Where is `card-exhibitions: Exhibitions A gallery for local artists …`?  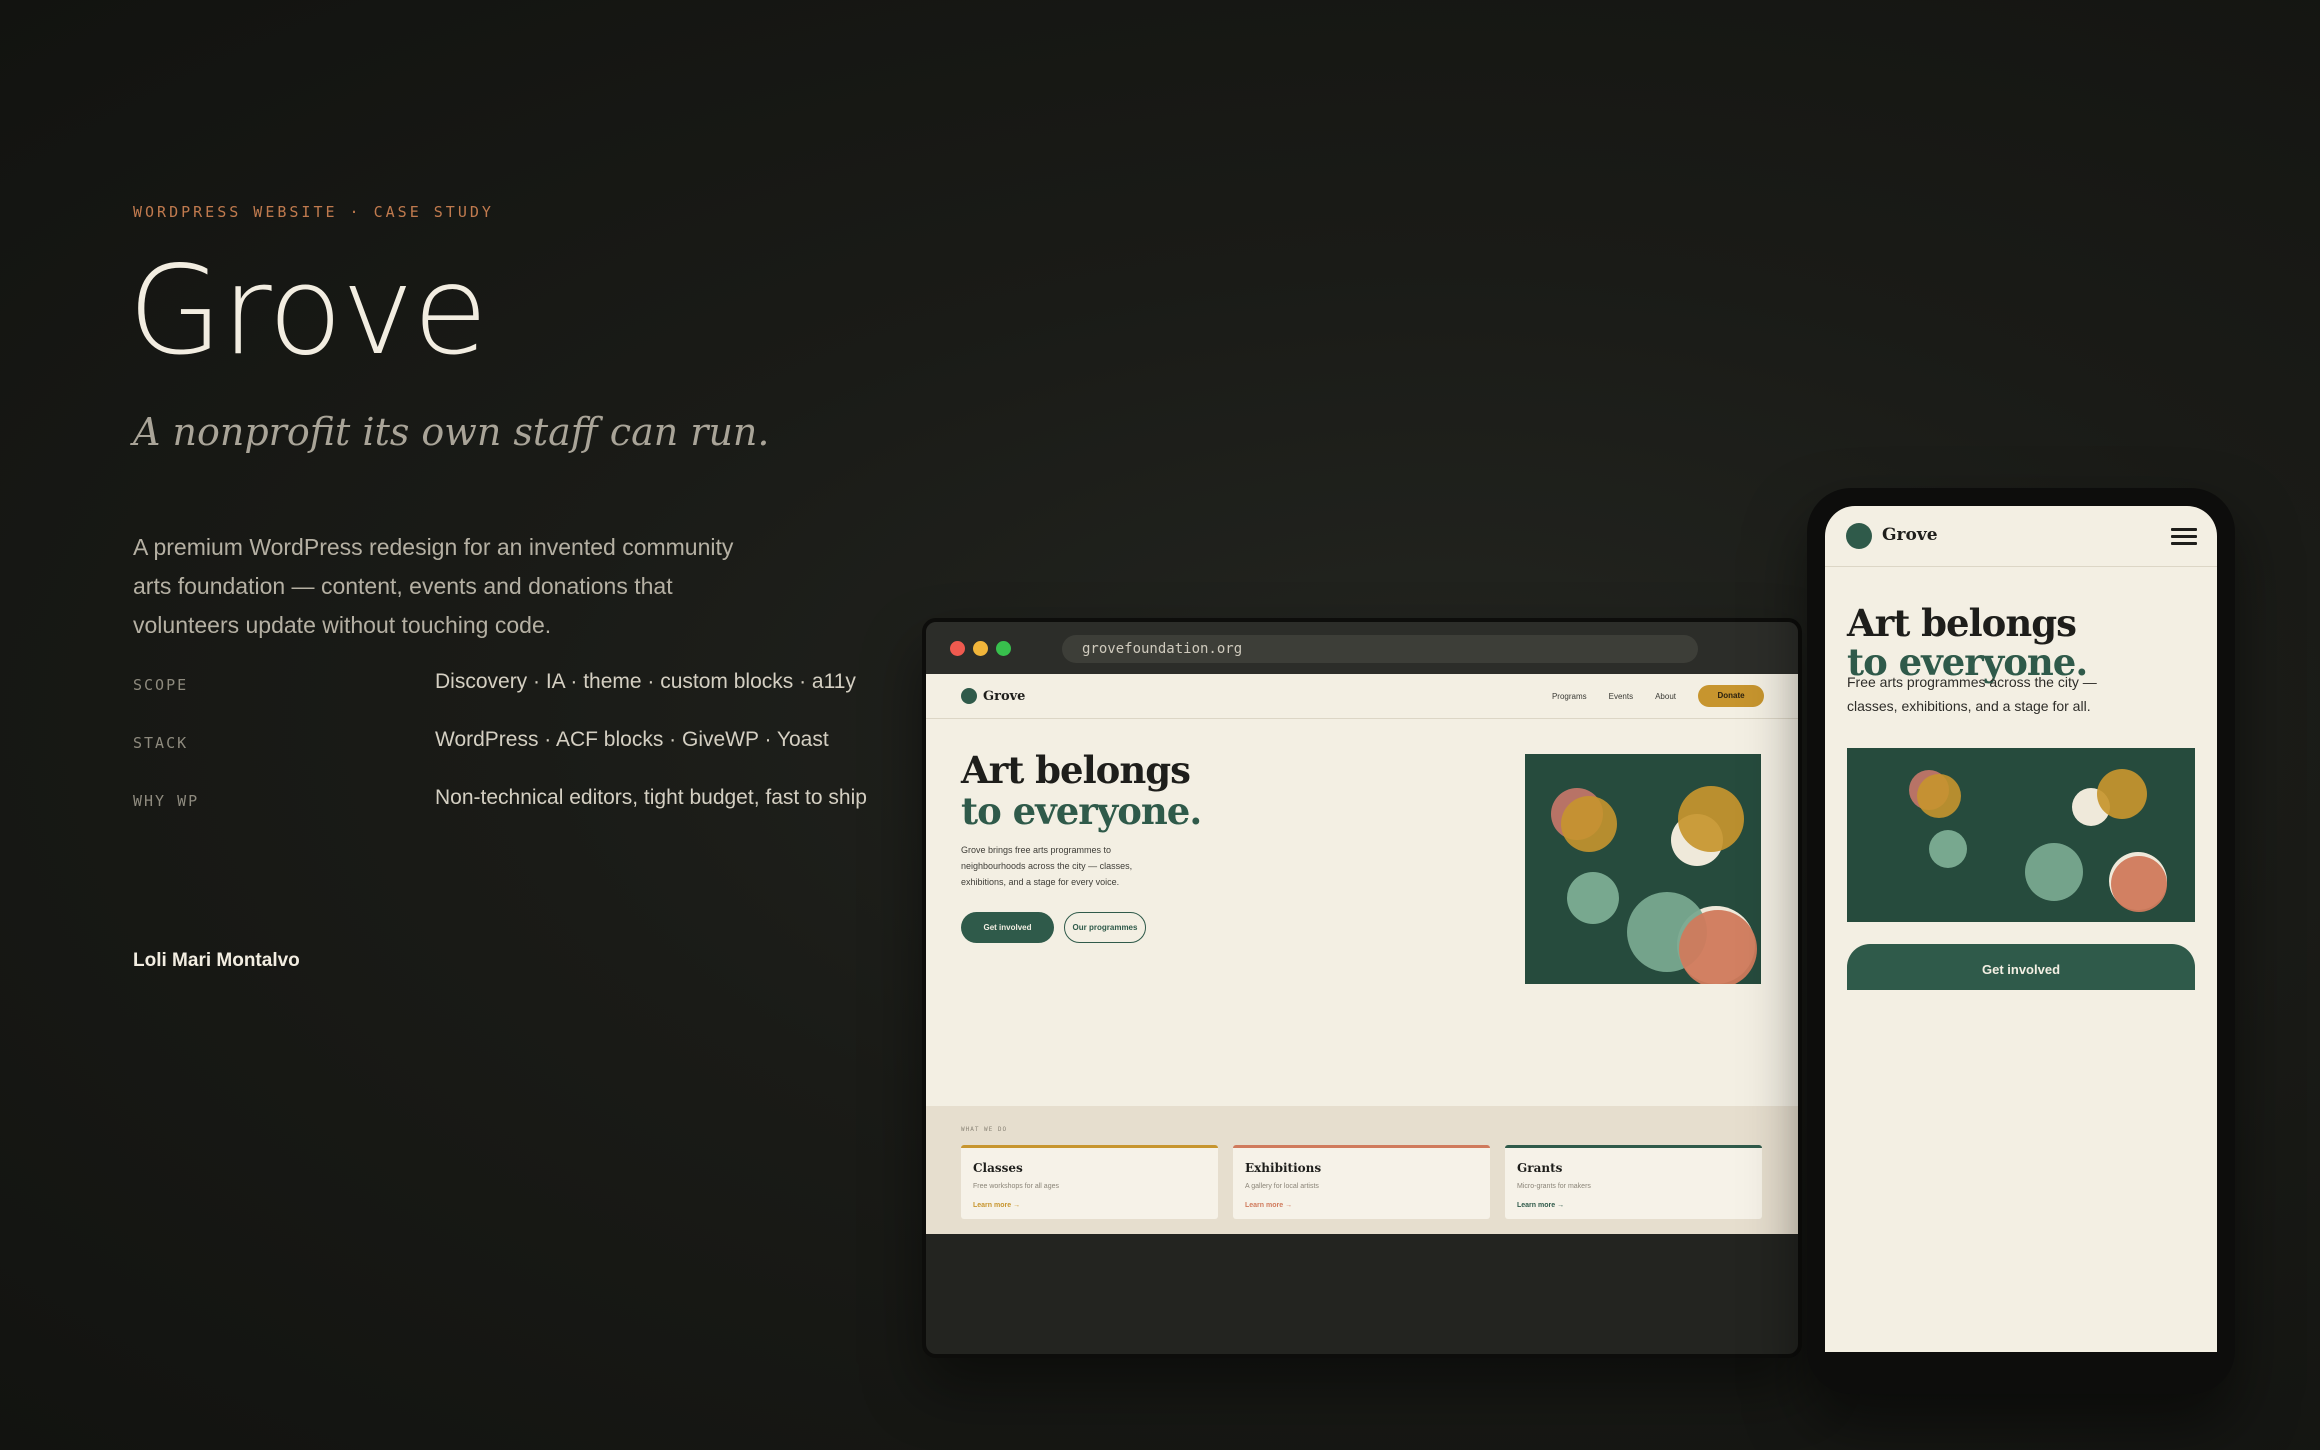 card-exhibitions: Exhibitions A gallery for local artists … is located at coordinates (1361, 1182).